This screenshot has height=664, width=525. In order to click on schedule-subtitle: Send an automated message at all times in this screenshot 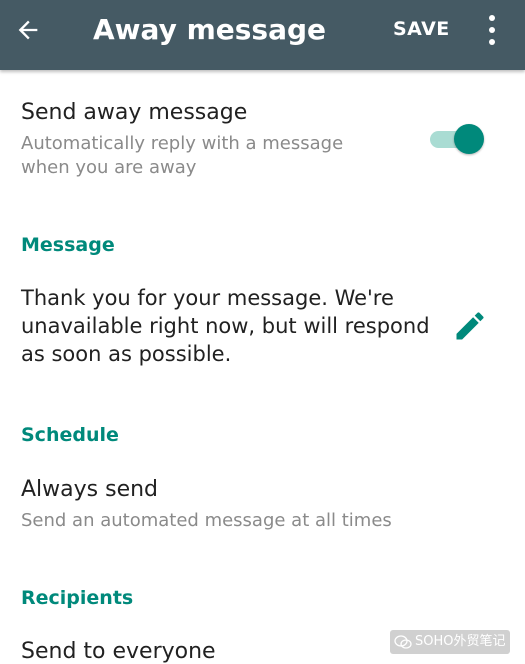, I will do `click(206, 520)`.